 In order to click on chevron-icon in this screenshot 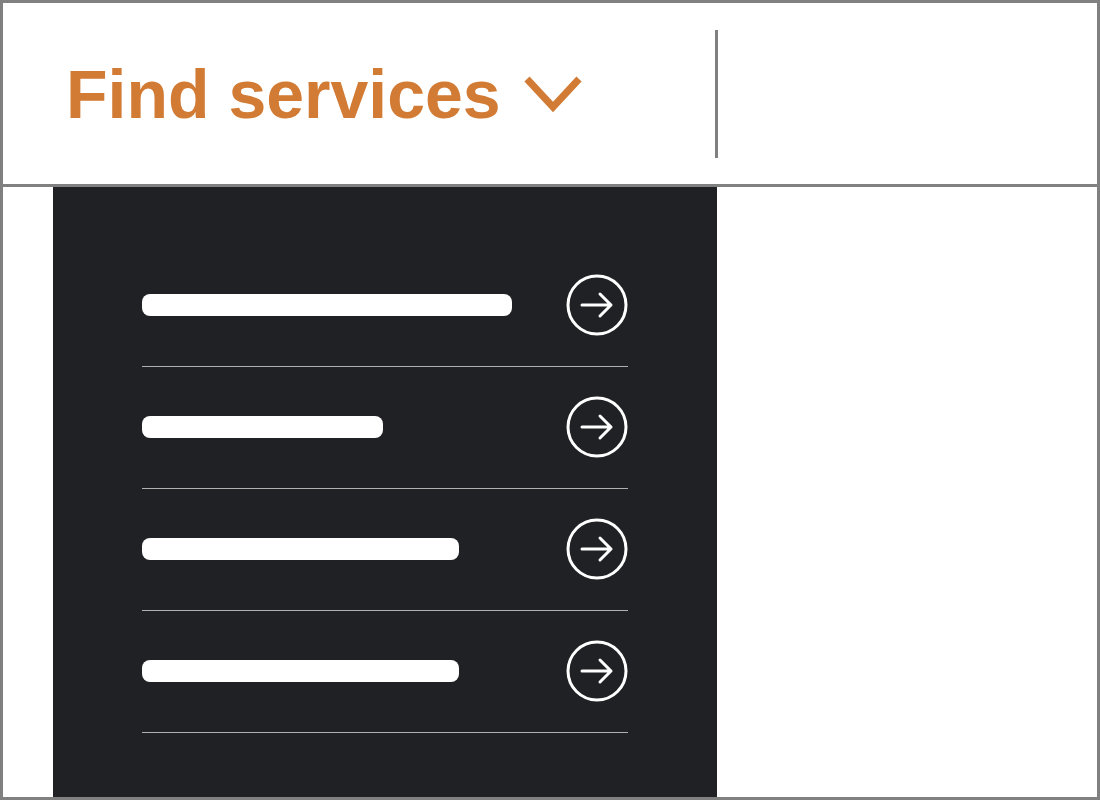, I will do `click(552, 93)`.